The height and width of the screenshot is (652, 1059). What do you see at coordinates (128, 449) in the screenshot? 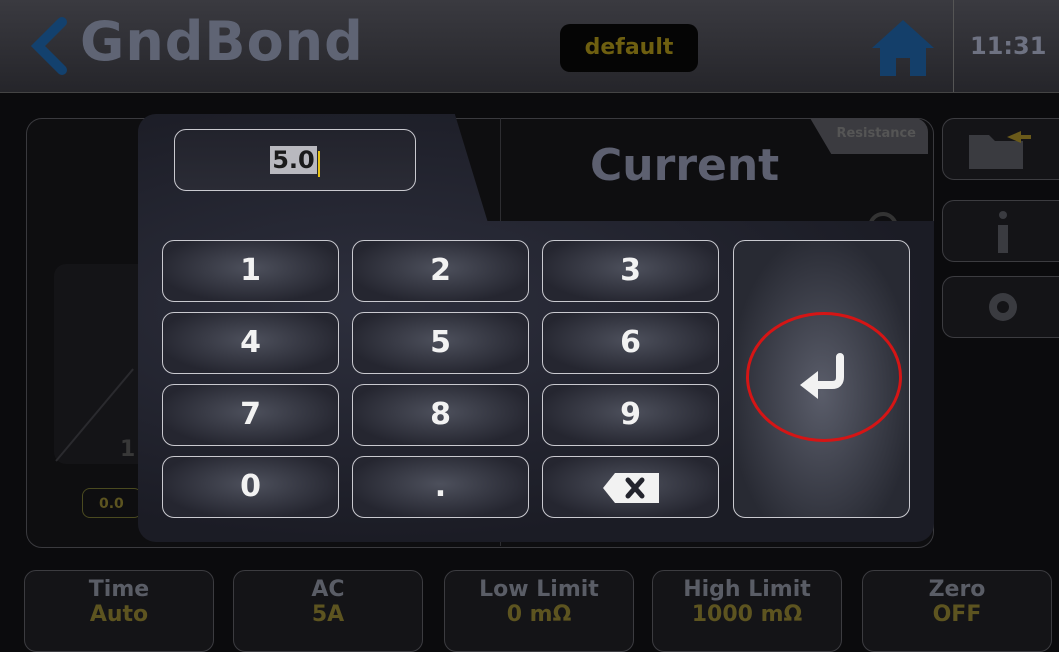
I see `graph-tick-label: 1` at bounding box center [128, 449].